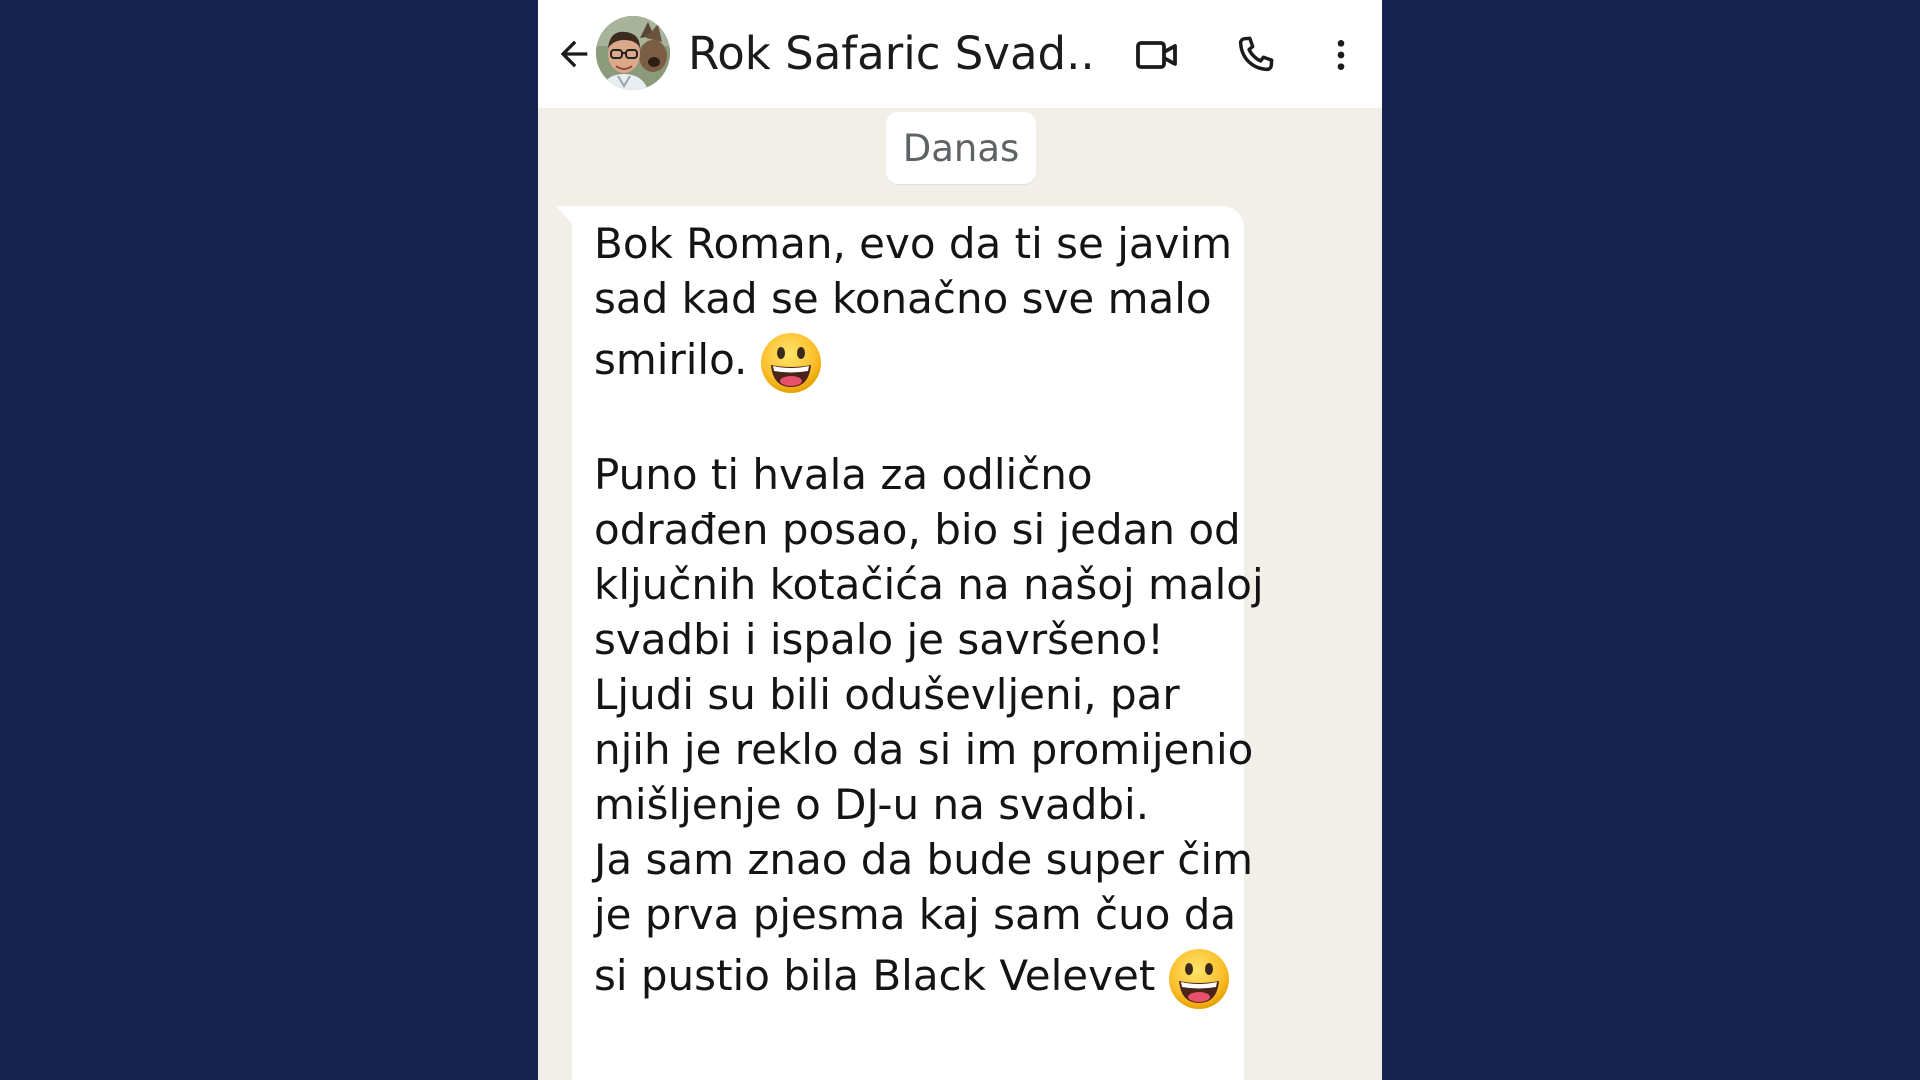 The height and width of the screenshot is (1080, 1920). What do you see at coordinates (879, 639) in the screenshot?
I see `message-line: svadbi i ispalo je savršeno!` at bounding box center [879, 639].